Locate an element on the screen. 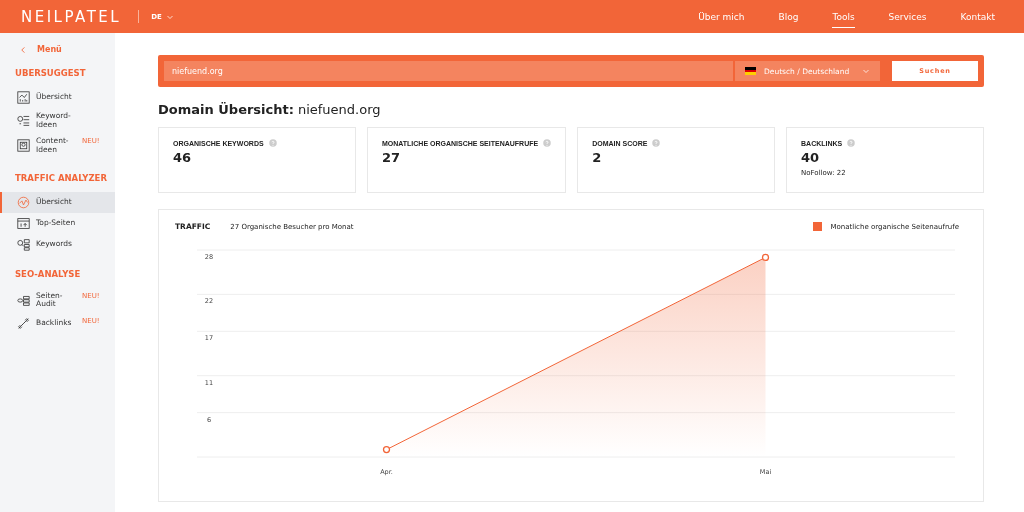 The image size is (1024, 512). nav-link: Kontakt is located at coordinates (977, 16).